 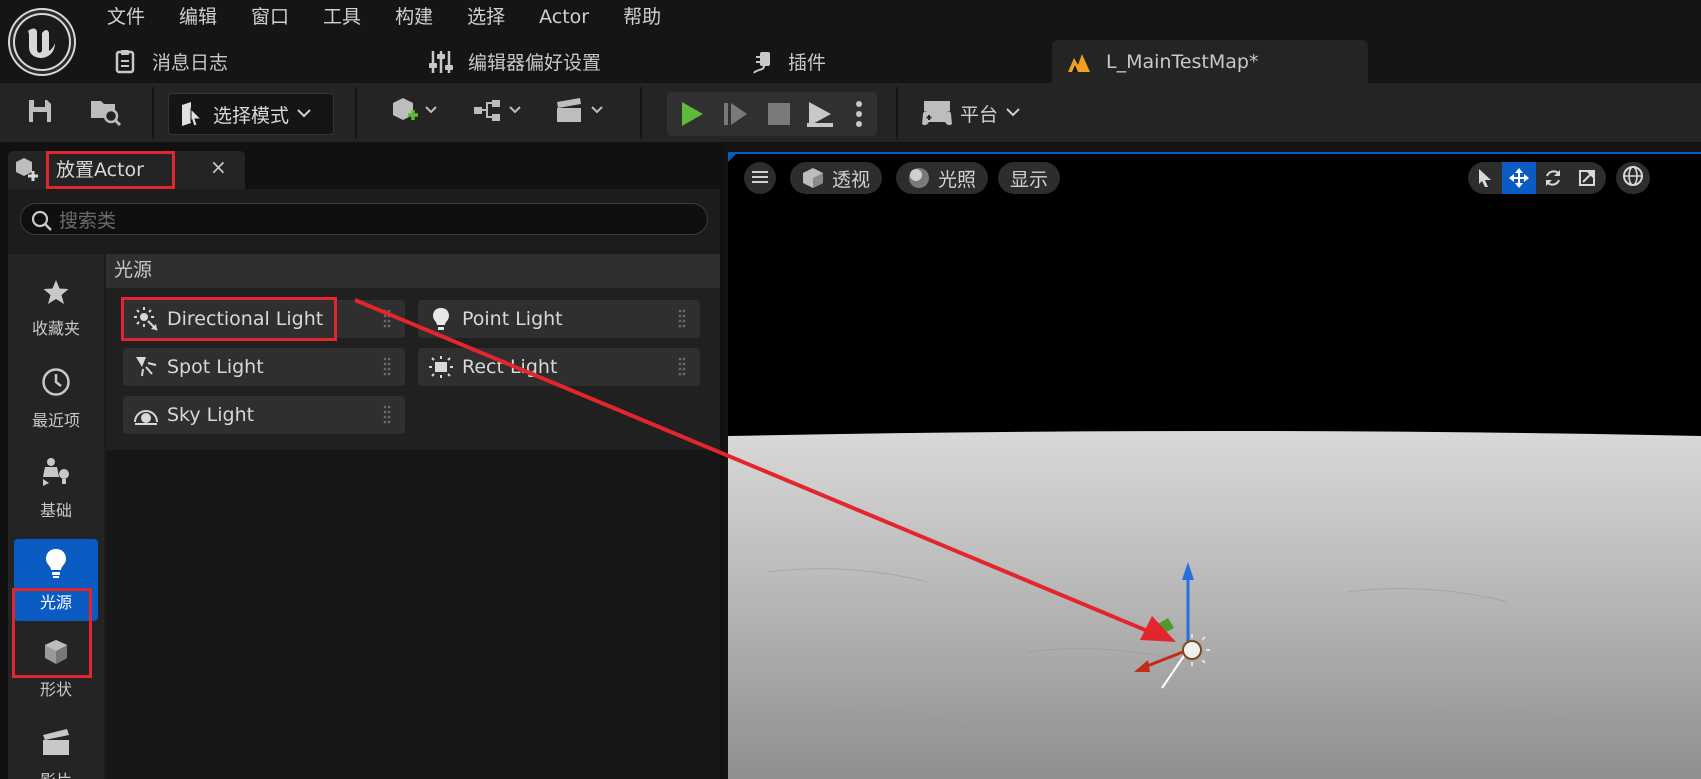 I want to click on save-icon, so click(x=40, y=113).